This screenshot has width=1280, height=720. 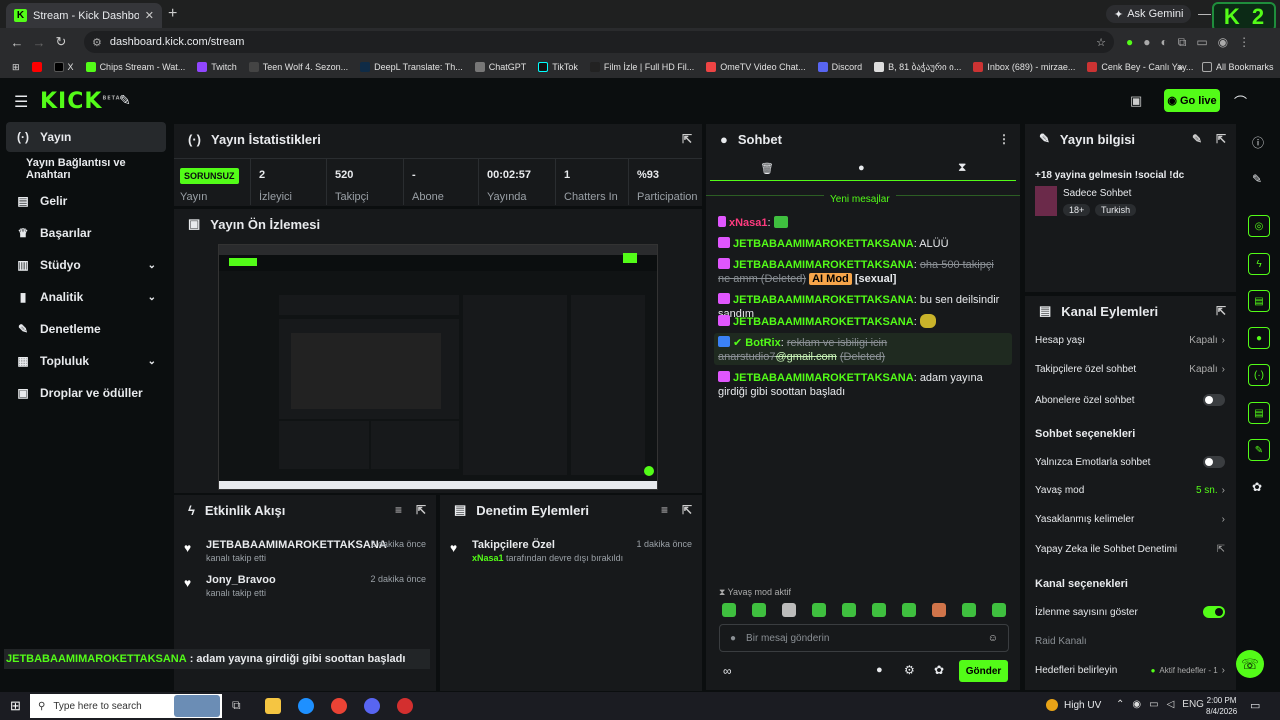 What do you see at coordinates (1171, 704) in the screenshot?
I see `volume-icon: ◁` at bounding box center [1171, 704].